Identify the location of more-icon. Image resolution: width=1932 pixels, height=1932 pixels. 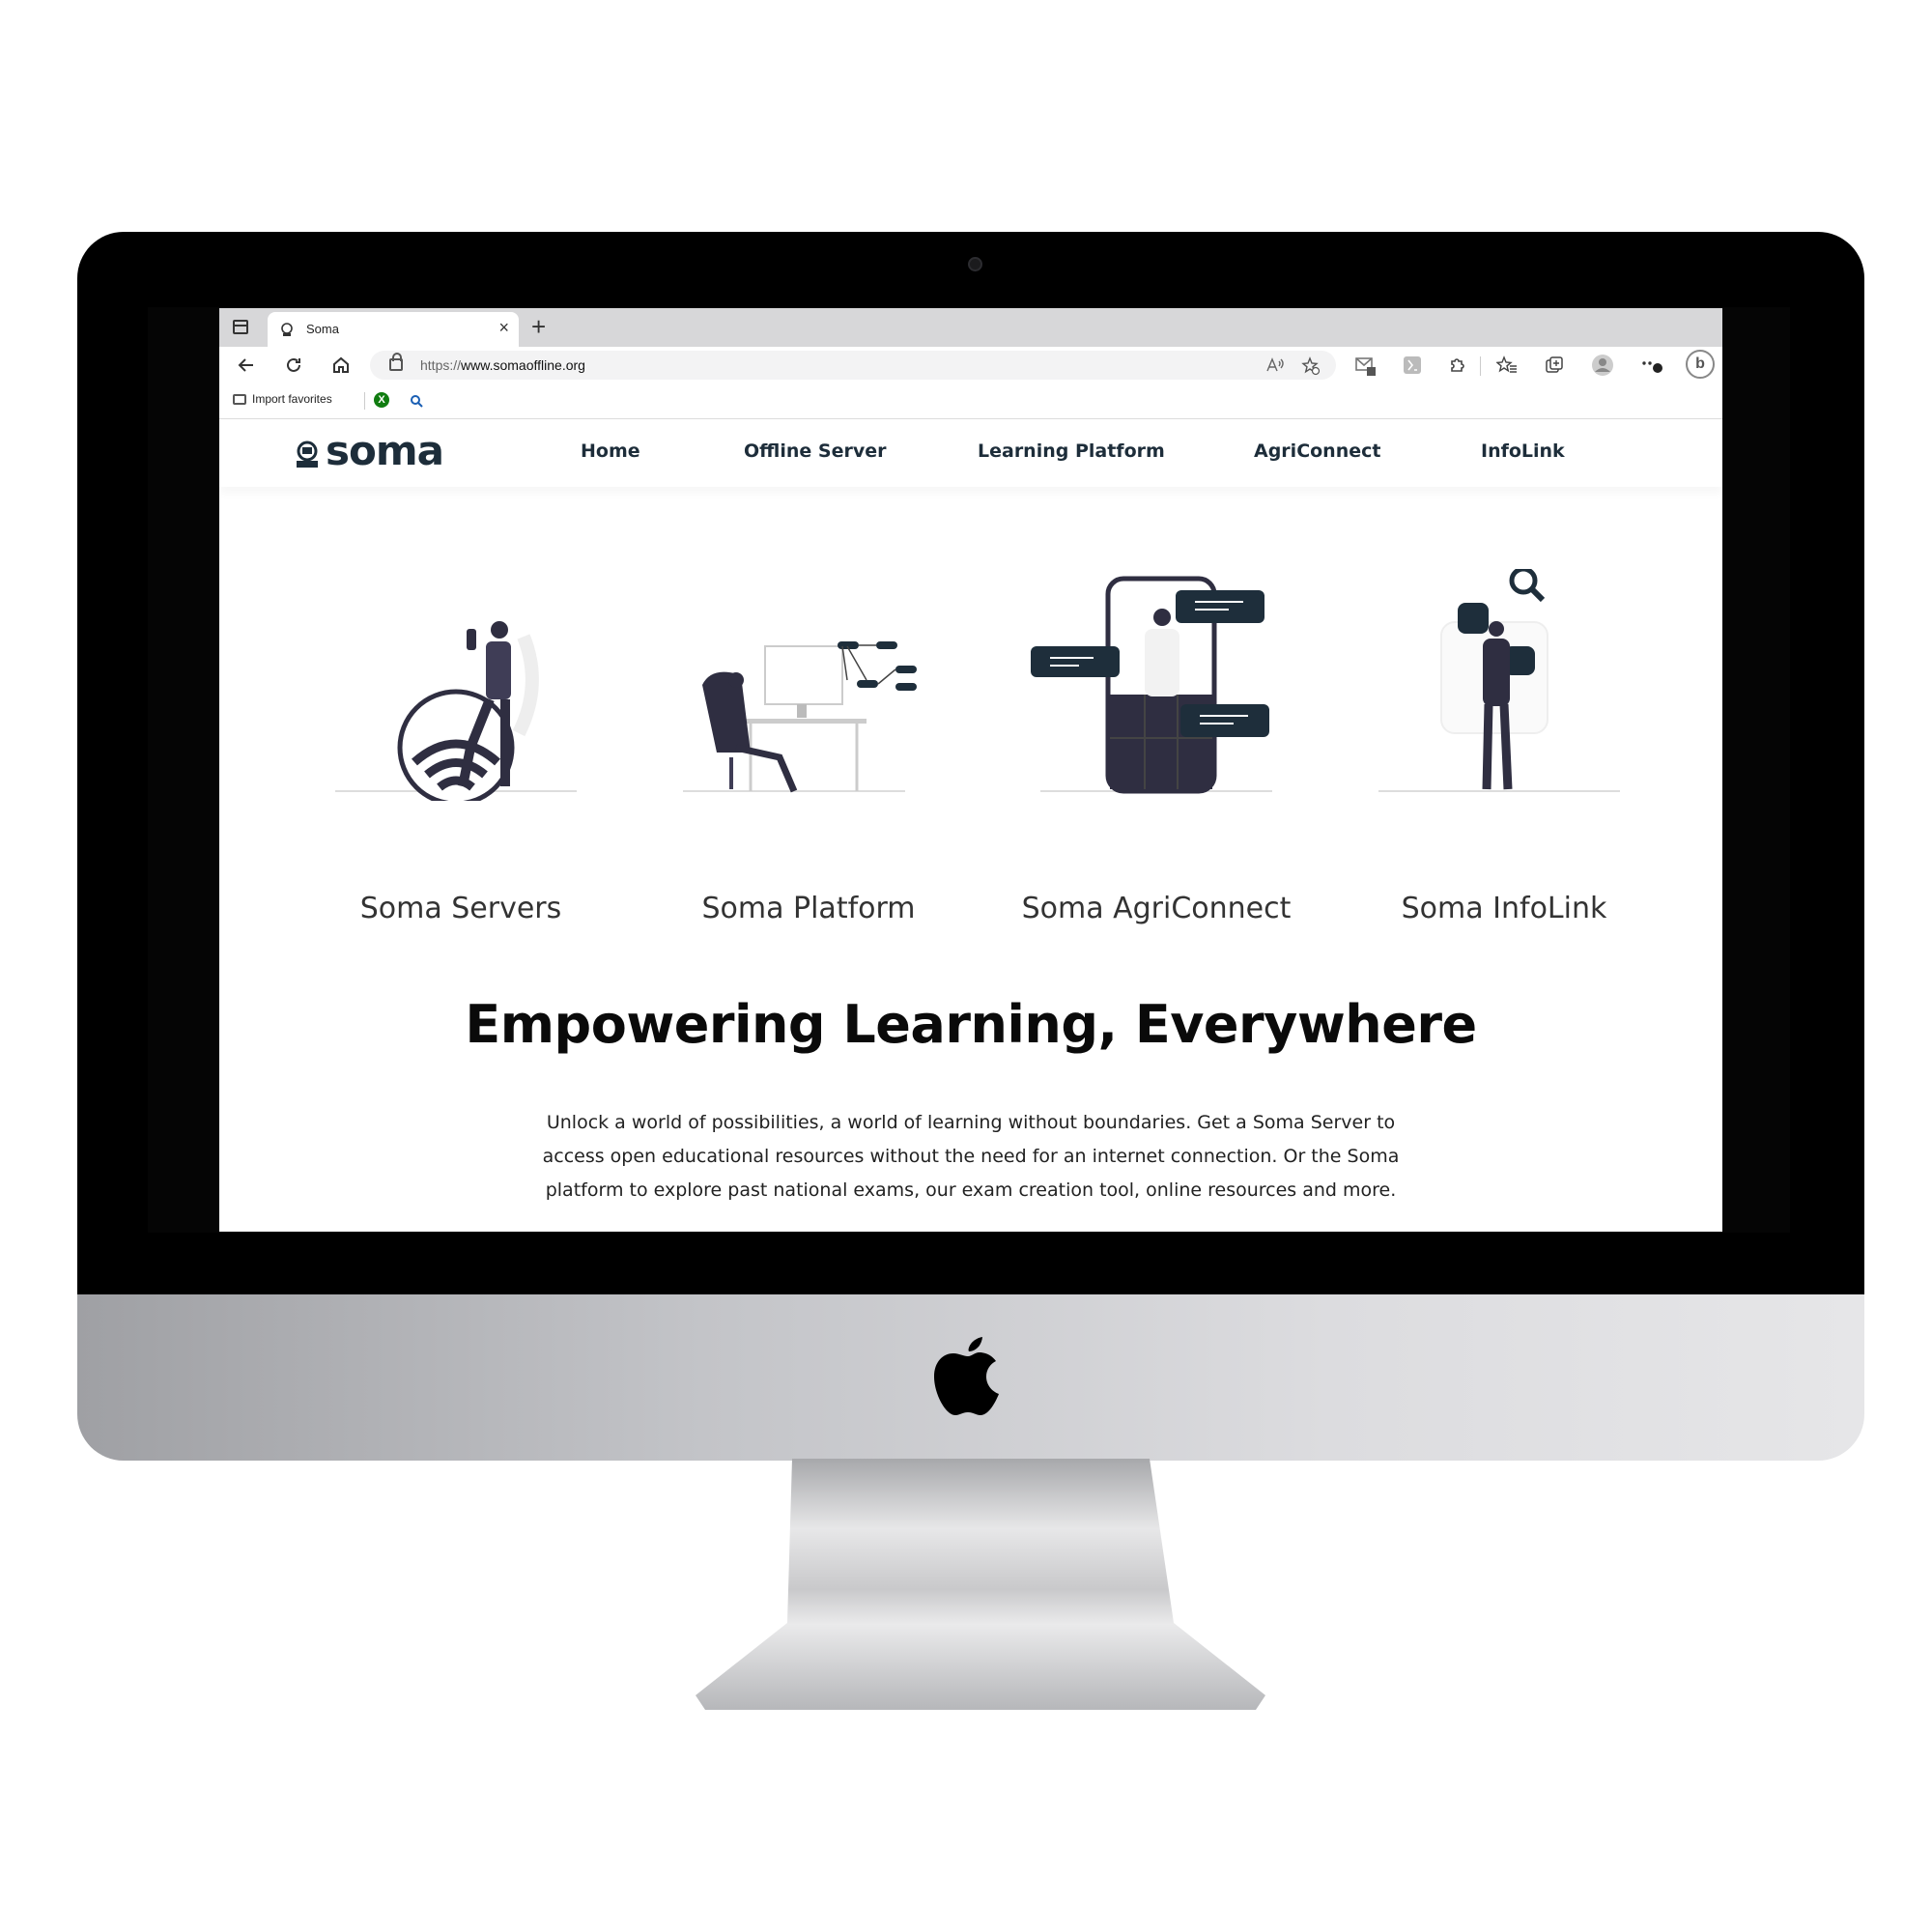
(1652, 366).